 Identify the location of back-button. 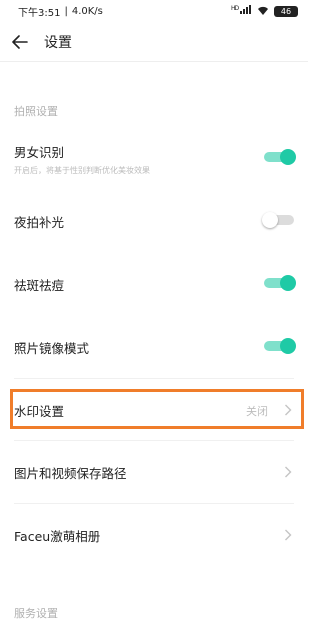
(20, 42).